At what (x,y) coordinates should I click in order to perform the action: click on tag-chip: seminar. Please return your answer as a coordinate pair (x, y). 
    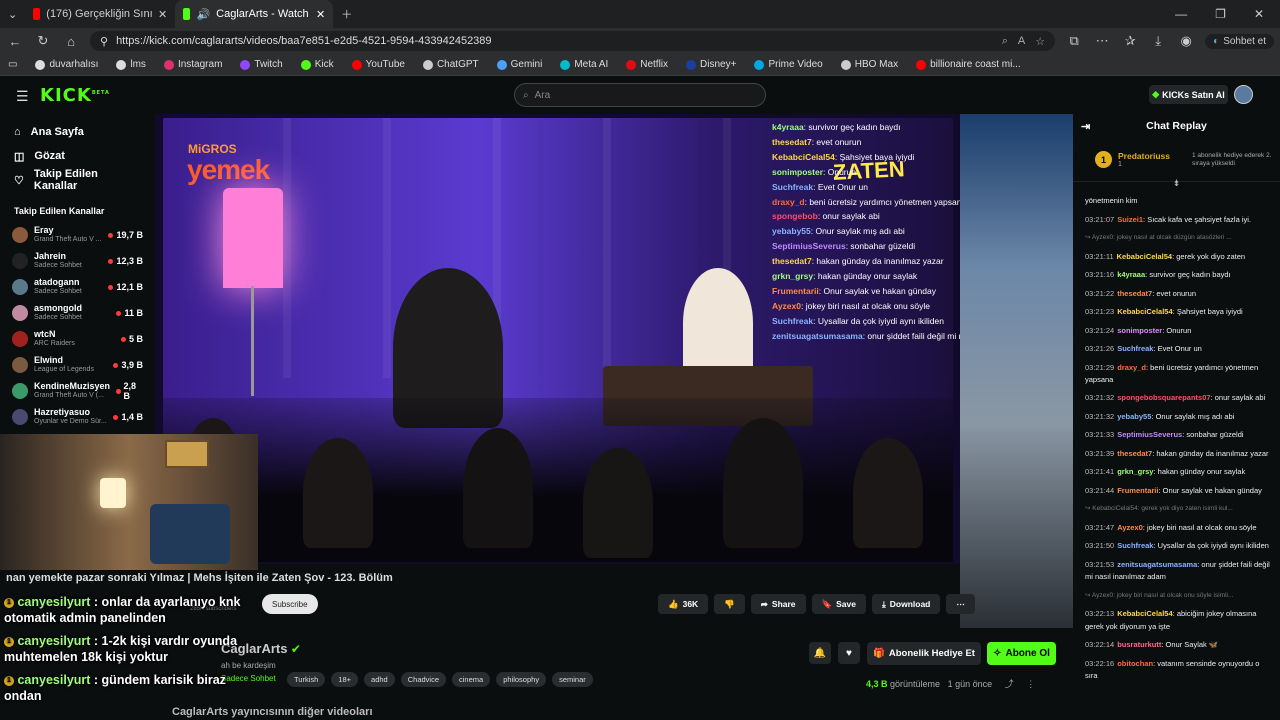
    Looking at the image, I should click on (572, 679).